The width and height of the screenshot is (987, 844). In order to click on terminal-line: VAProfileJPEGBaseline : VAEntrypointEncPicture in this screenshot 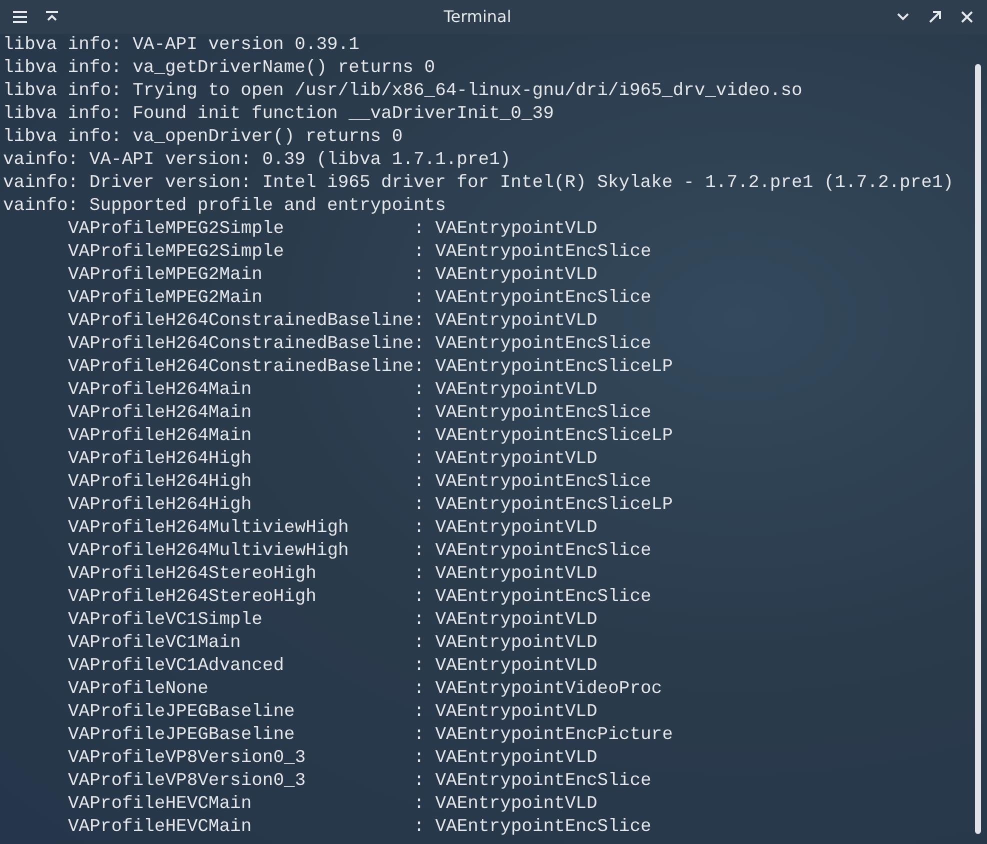, I will do `click(370, 735)`.